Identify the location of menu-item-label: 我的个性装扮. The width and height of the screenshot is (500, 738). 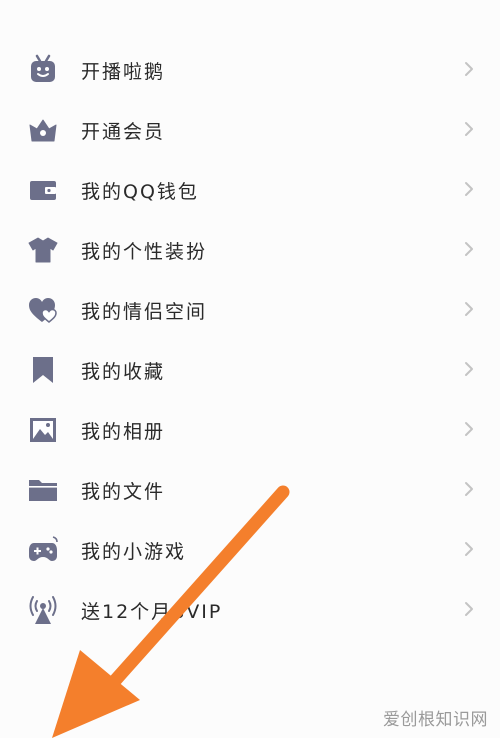
(144, 252).